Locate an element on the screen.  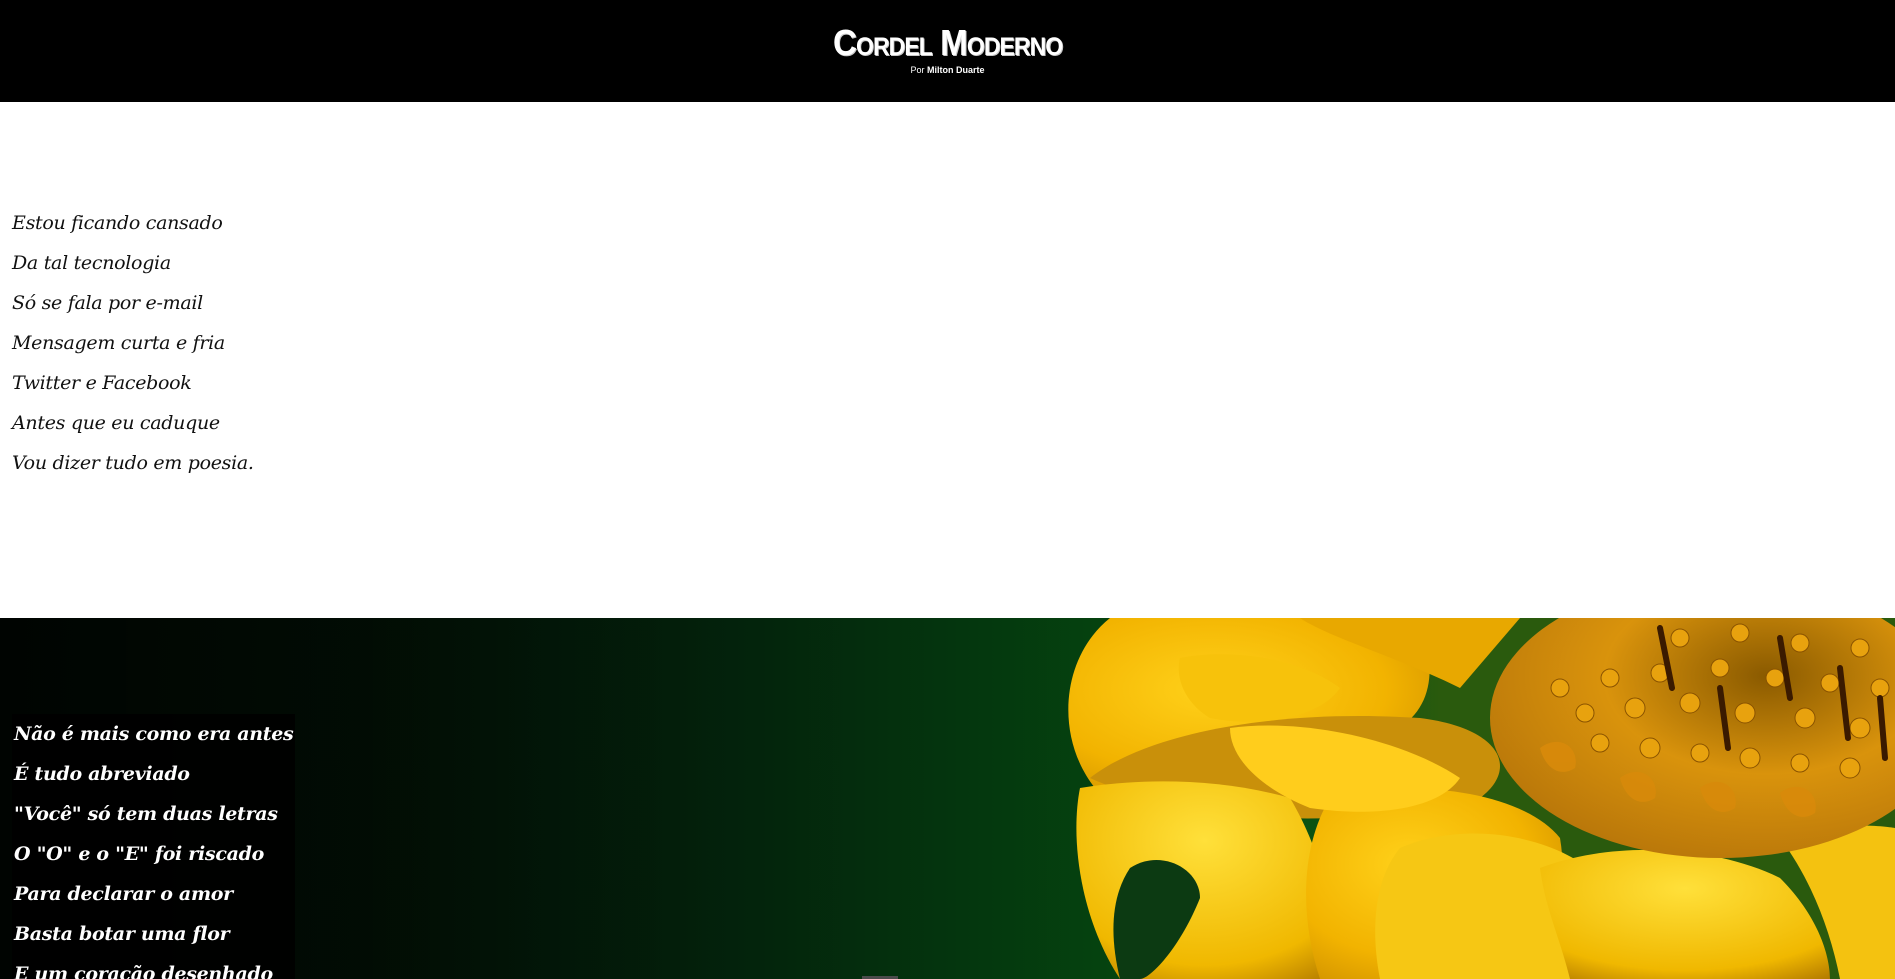
verse-line: Só se fala por e-mail is located at coordinates (107, 303).